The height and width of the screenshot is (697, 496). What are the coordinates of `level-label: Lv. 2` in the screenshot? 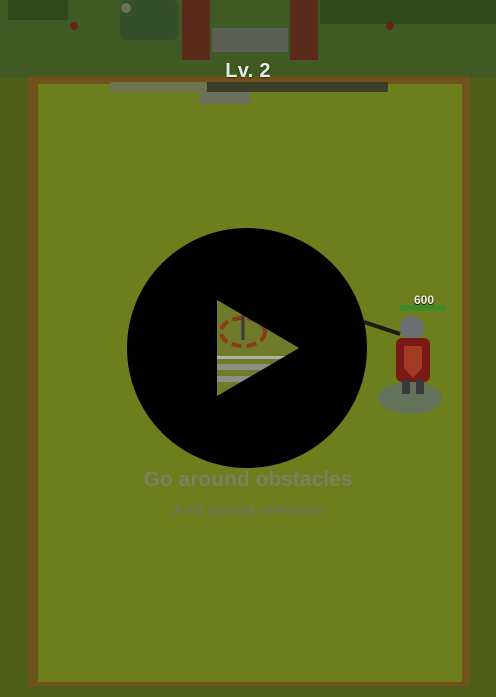 It's located at (248, 71).